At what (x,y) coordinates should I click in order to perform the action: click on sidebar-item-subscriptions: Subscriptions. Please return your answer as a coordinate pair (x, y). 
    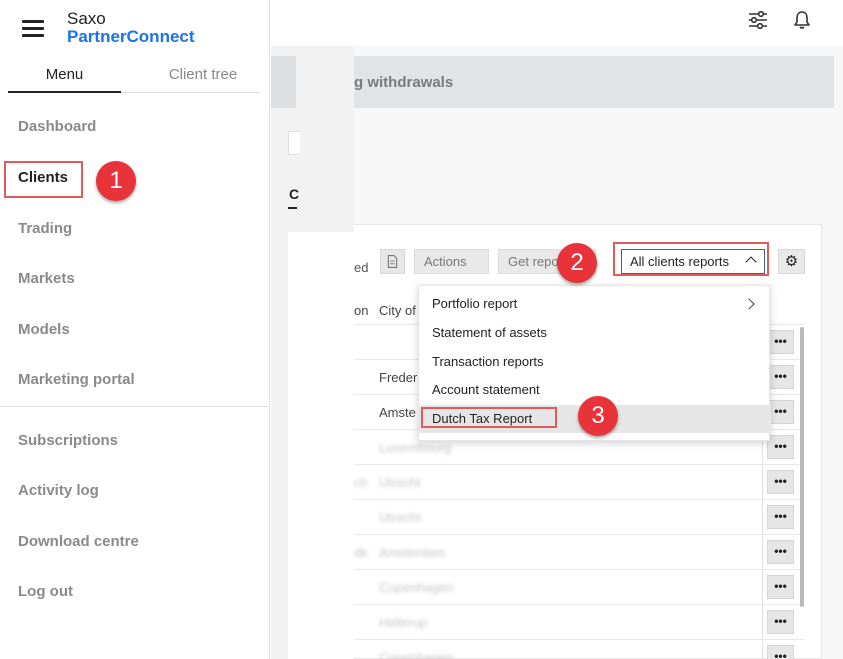
    Looking at the image, I should click on (68, 440).